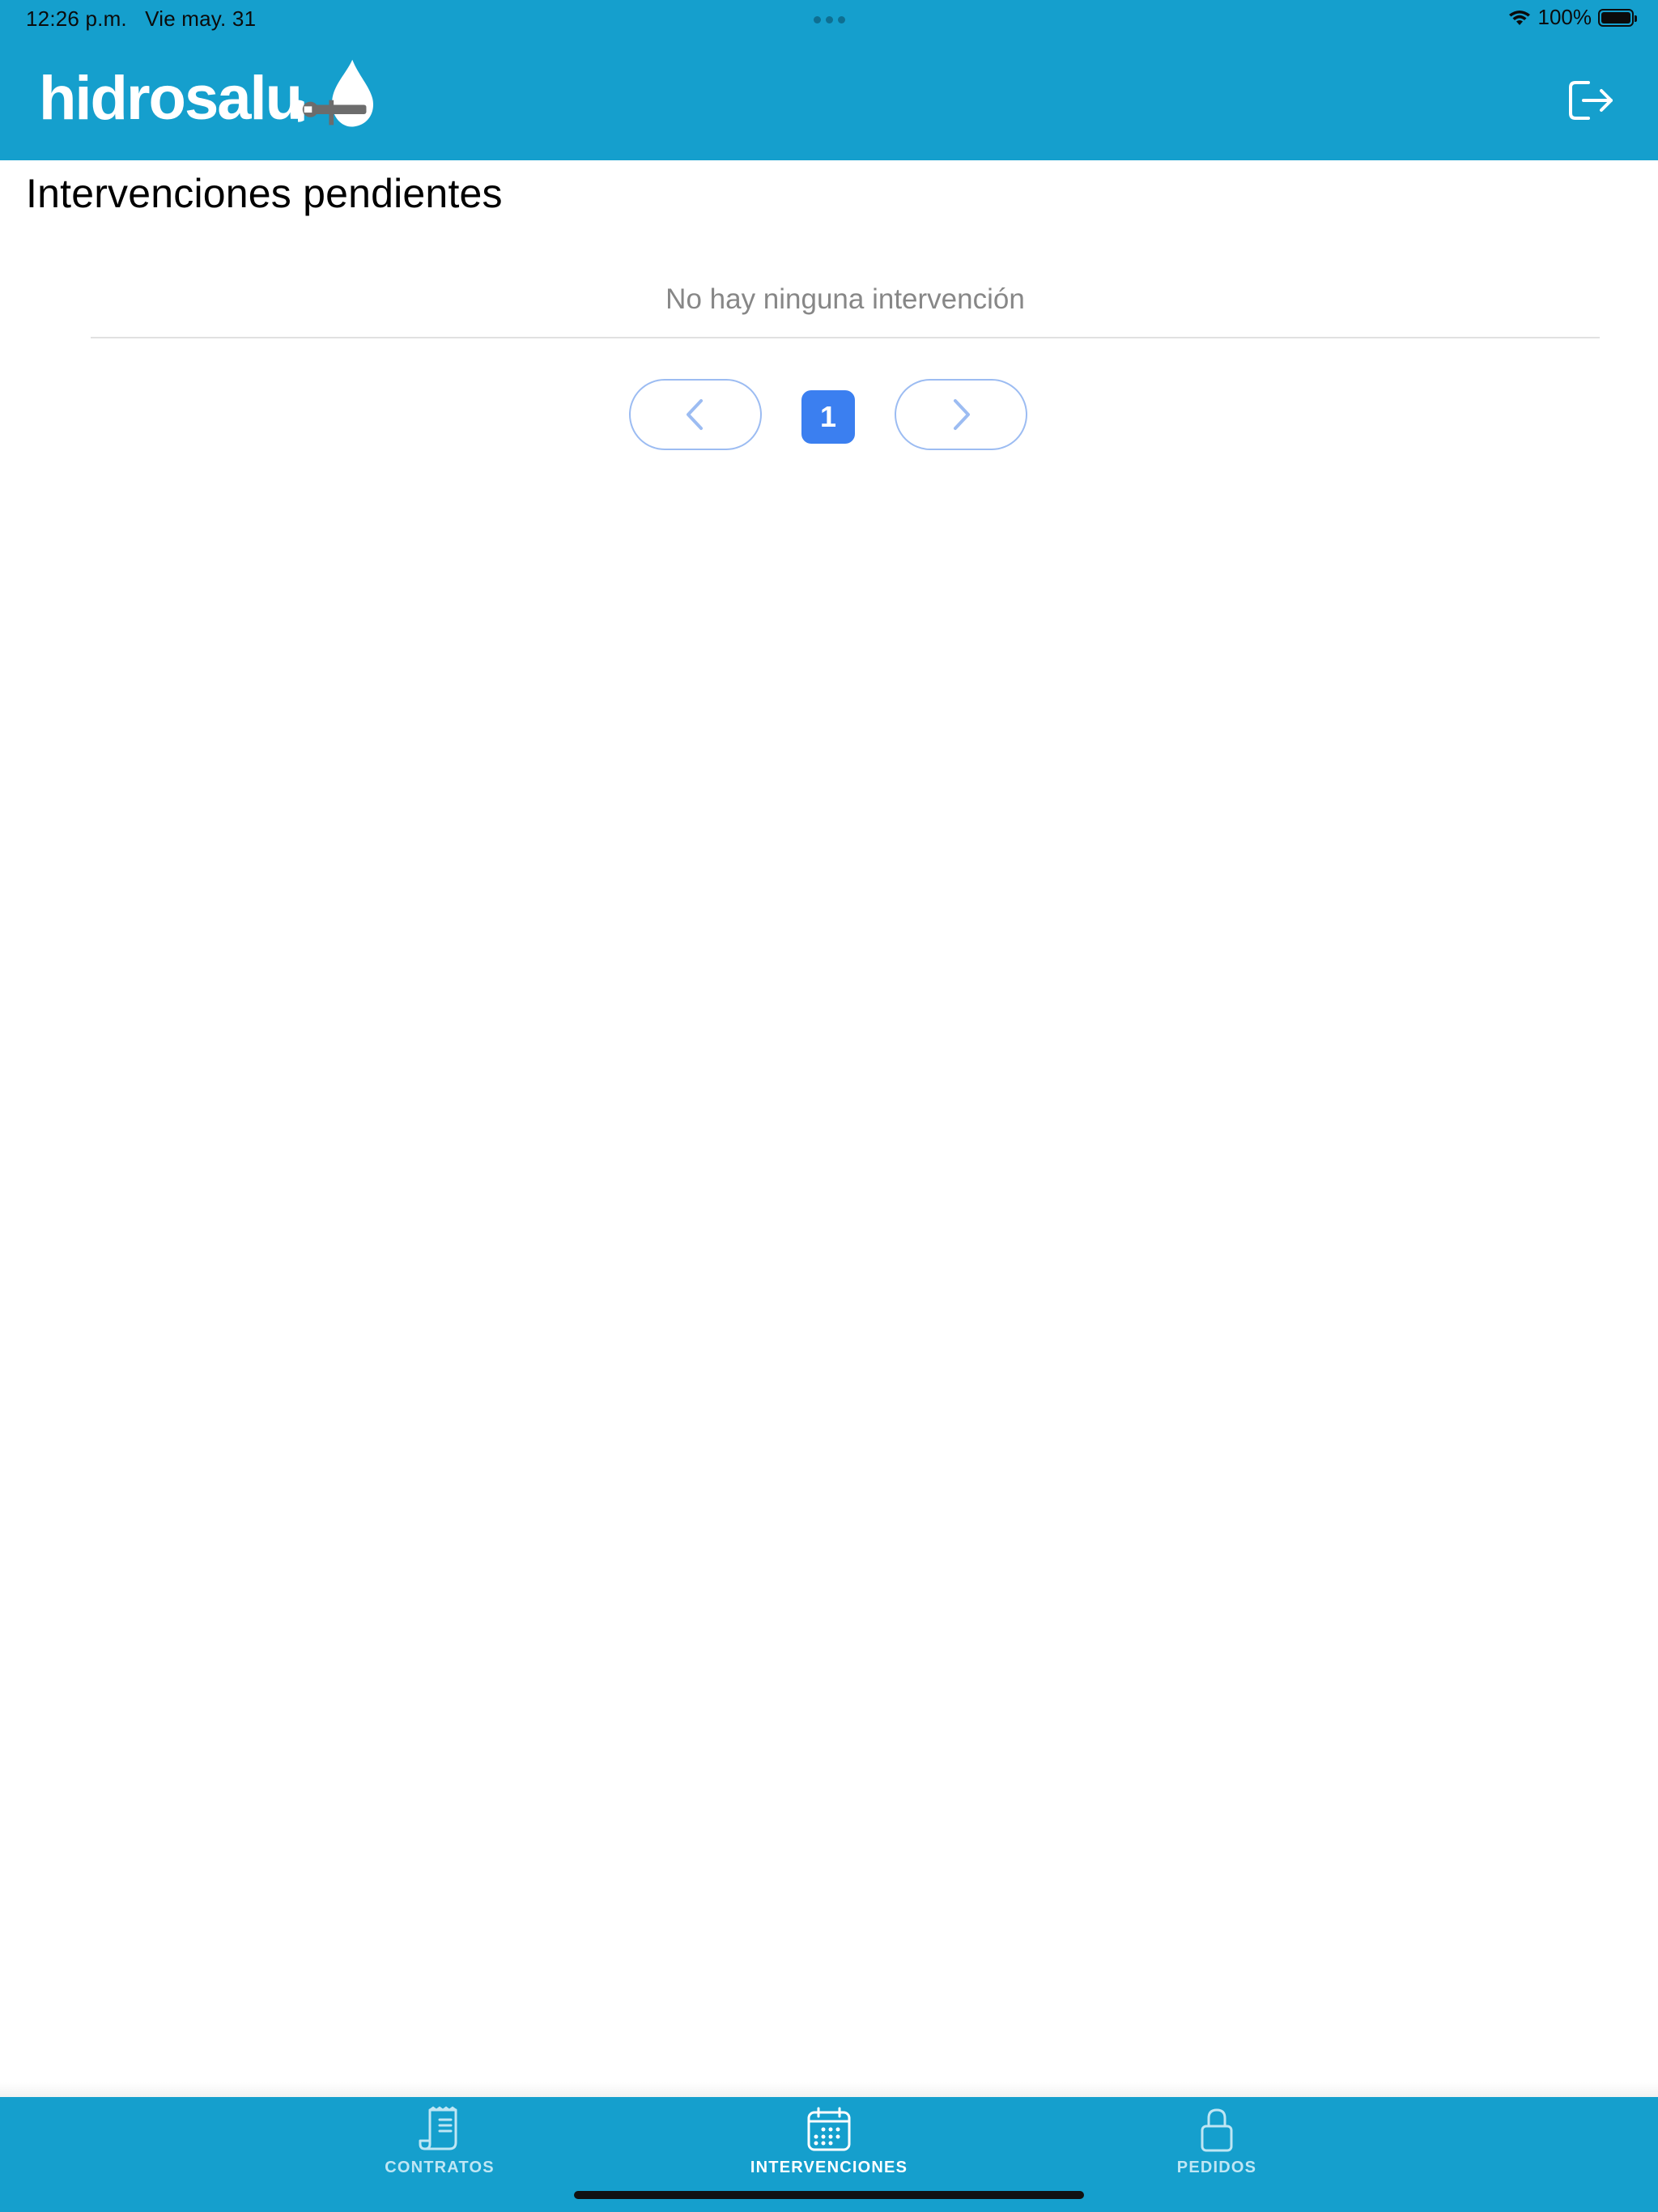 The image size is (1658, 2212). I want to click on status-bar-time: 12:26 p.m. Vie may. 31, so click(141, 19).